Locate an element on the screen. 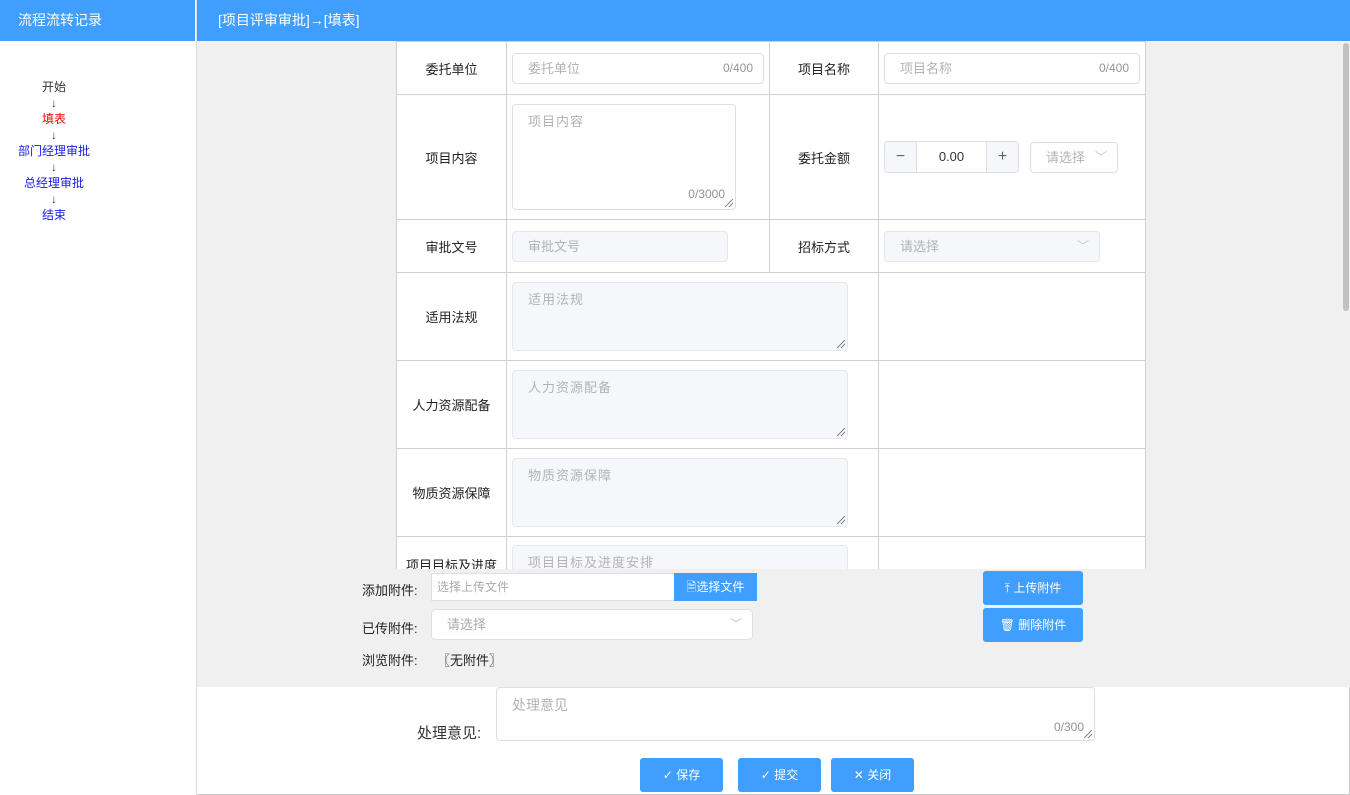  amount-value: 0.00 is located at coordinates (951, 157).